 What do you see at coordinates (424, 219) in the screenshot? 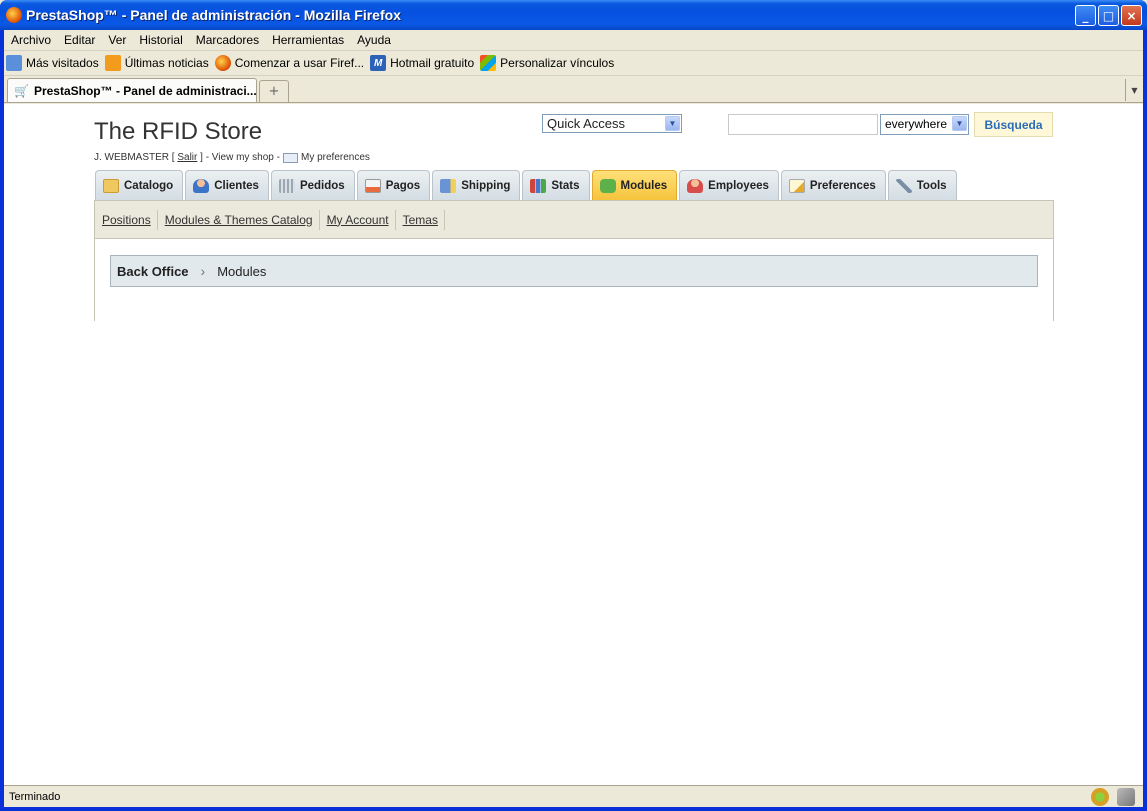
I see `subnav-temas: Temas` at bounding box center [424, 219].